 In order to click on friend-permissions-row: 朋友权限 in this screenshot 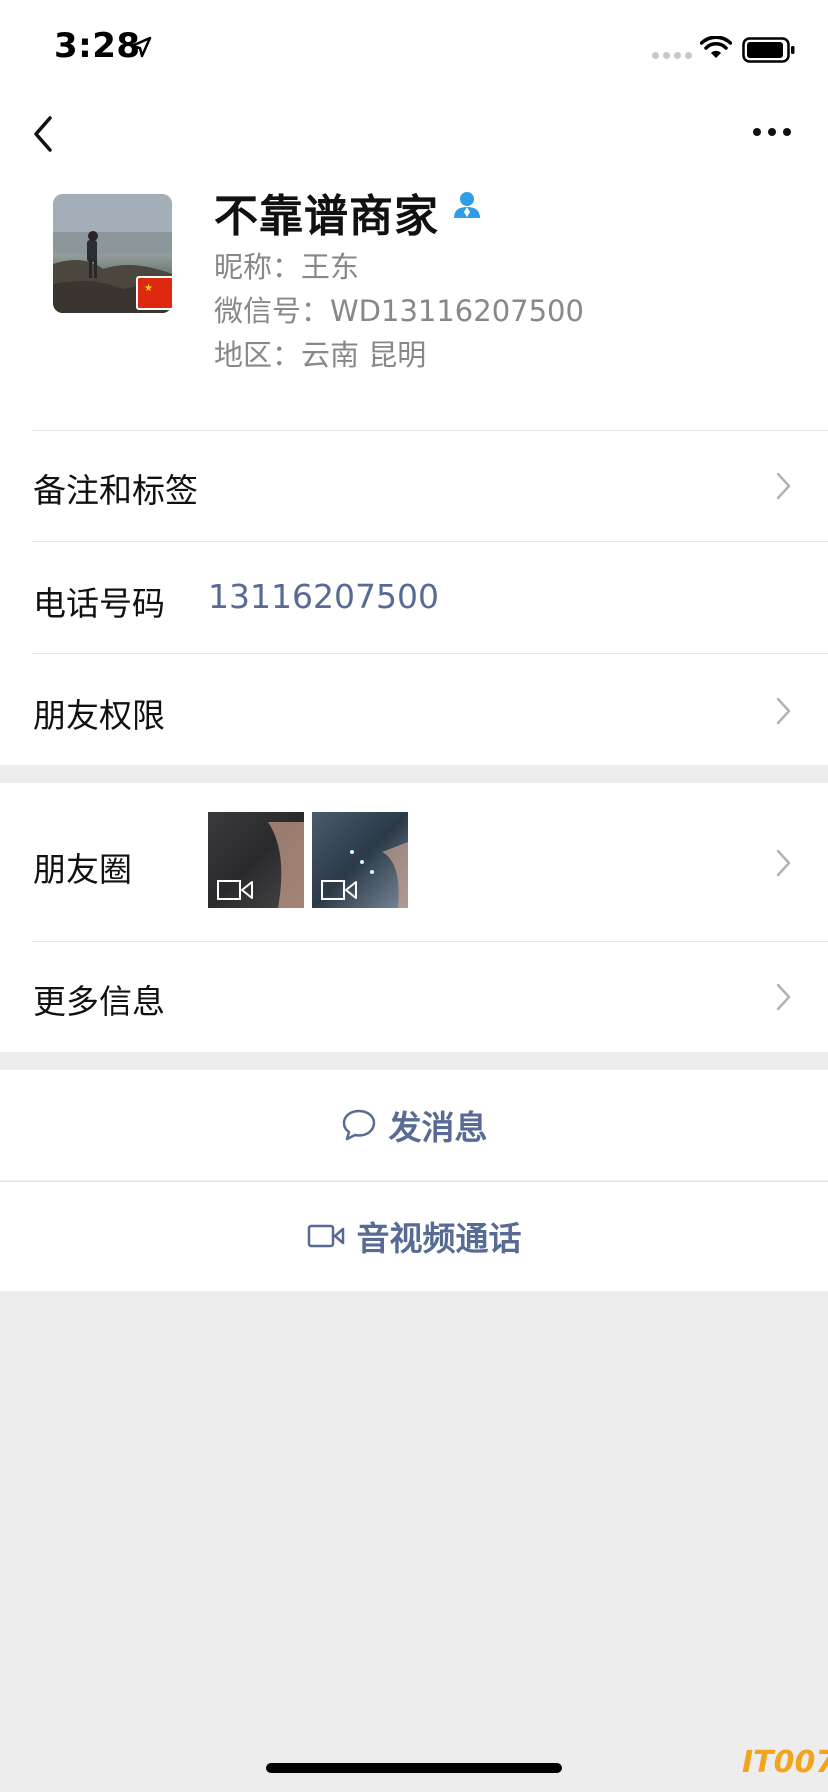, I will do `click(414, 709)`.